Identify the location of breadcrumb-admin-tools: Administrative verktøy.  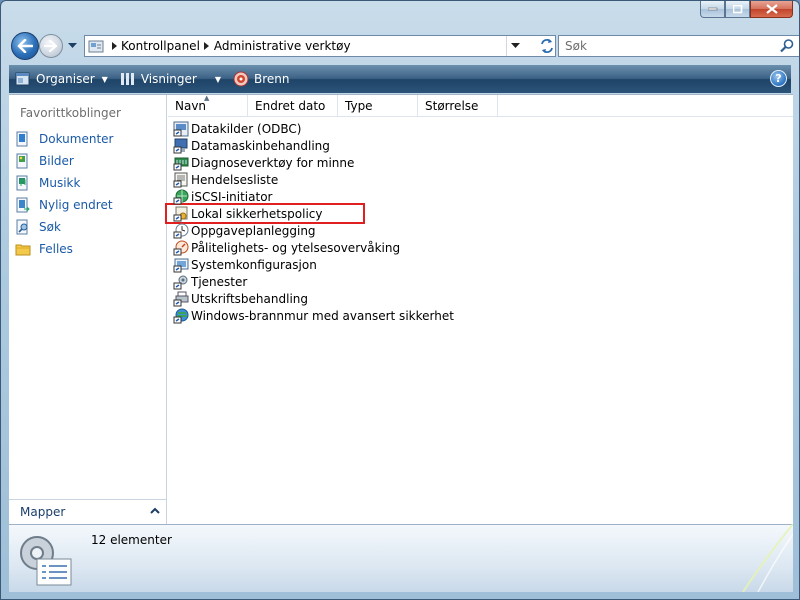
(282, 46).